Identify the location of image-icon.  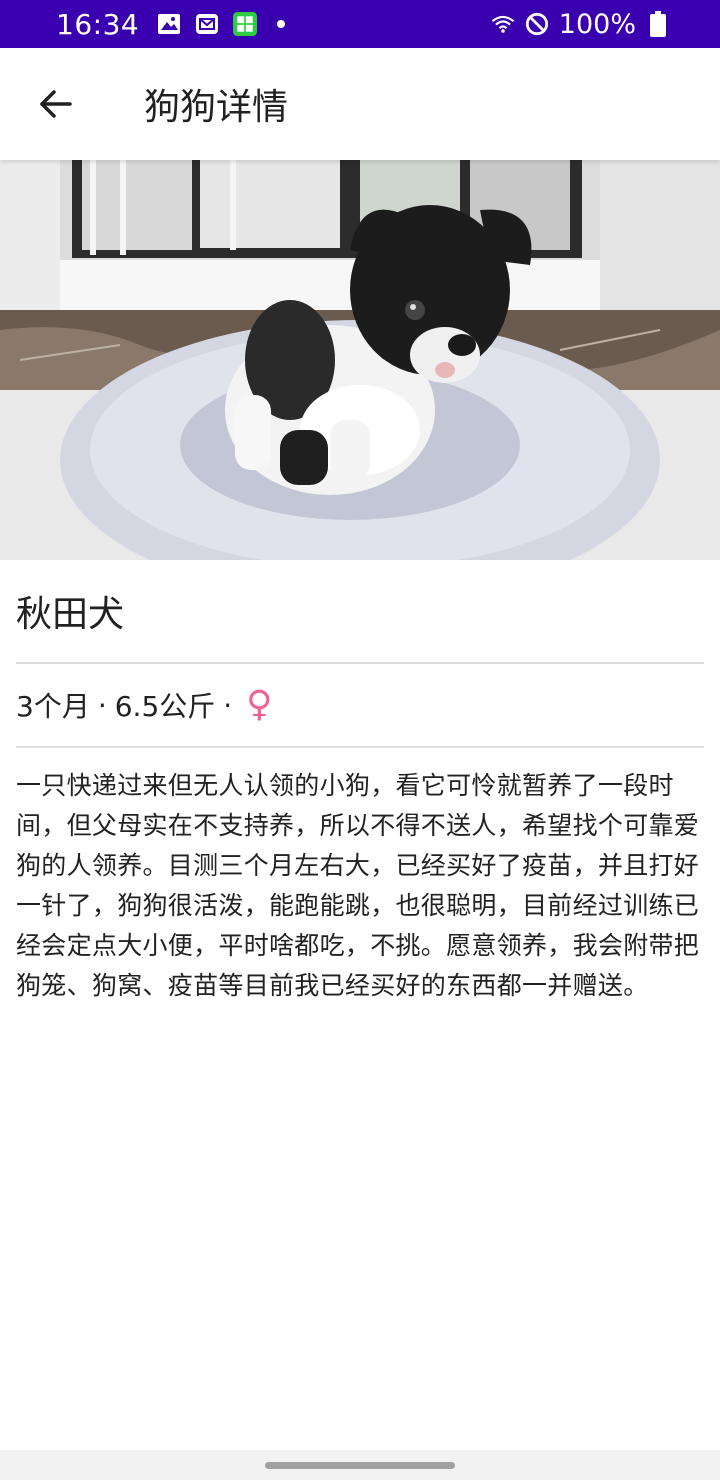
(169, 24).